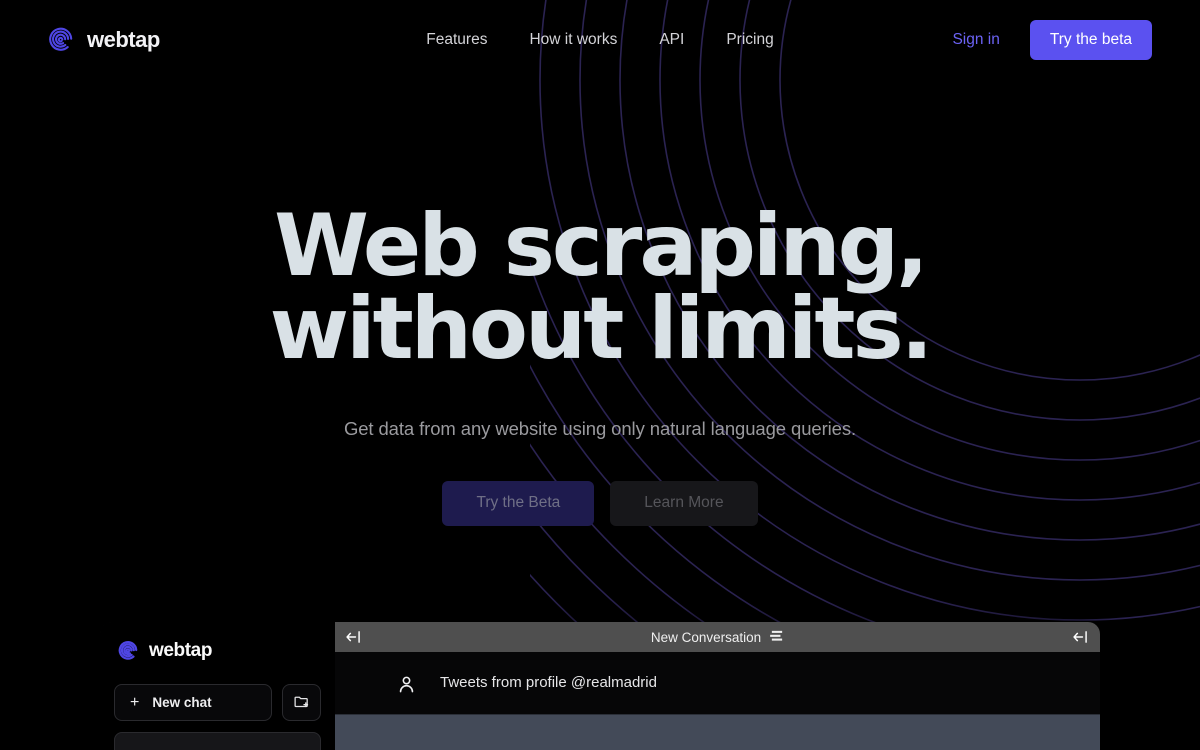  I want to click on app-brand-name: webtap, so click(181, 650).